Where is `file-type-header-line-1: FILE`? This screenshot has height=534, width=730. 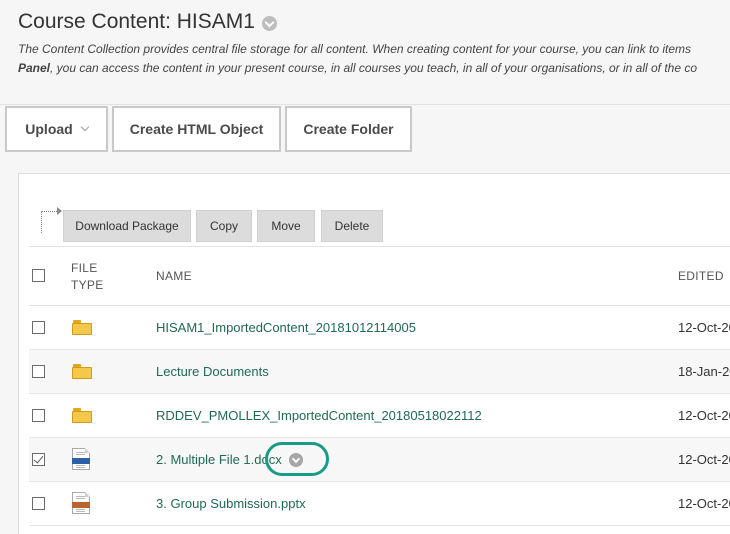
file-type-header-line-1: FILE is located at coordinates (84, 268).